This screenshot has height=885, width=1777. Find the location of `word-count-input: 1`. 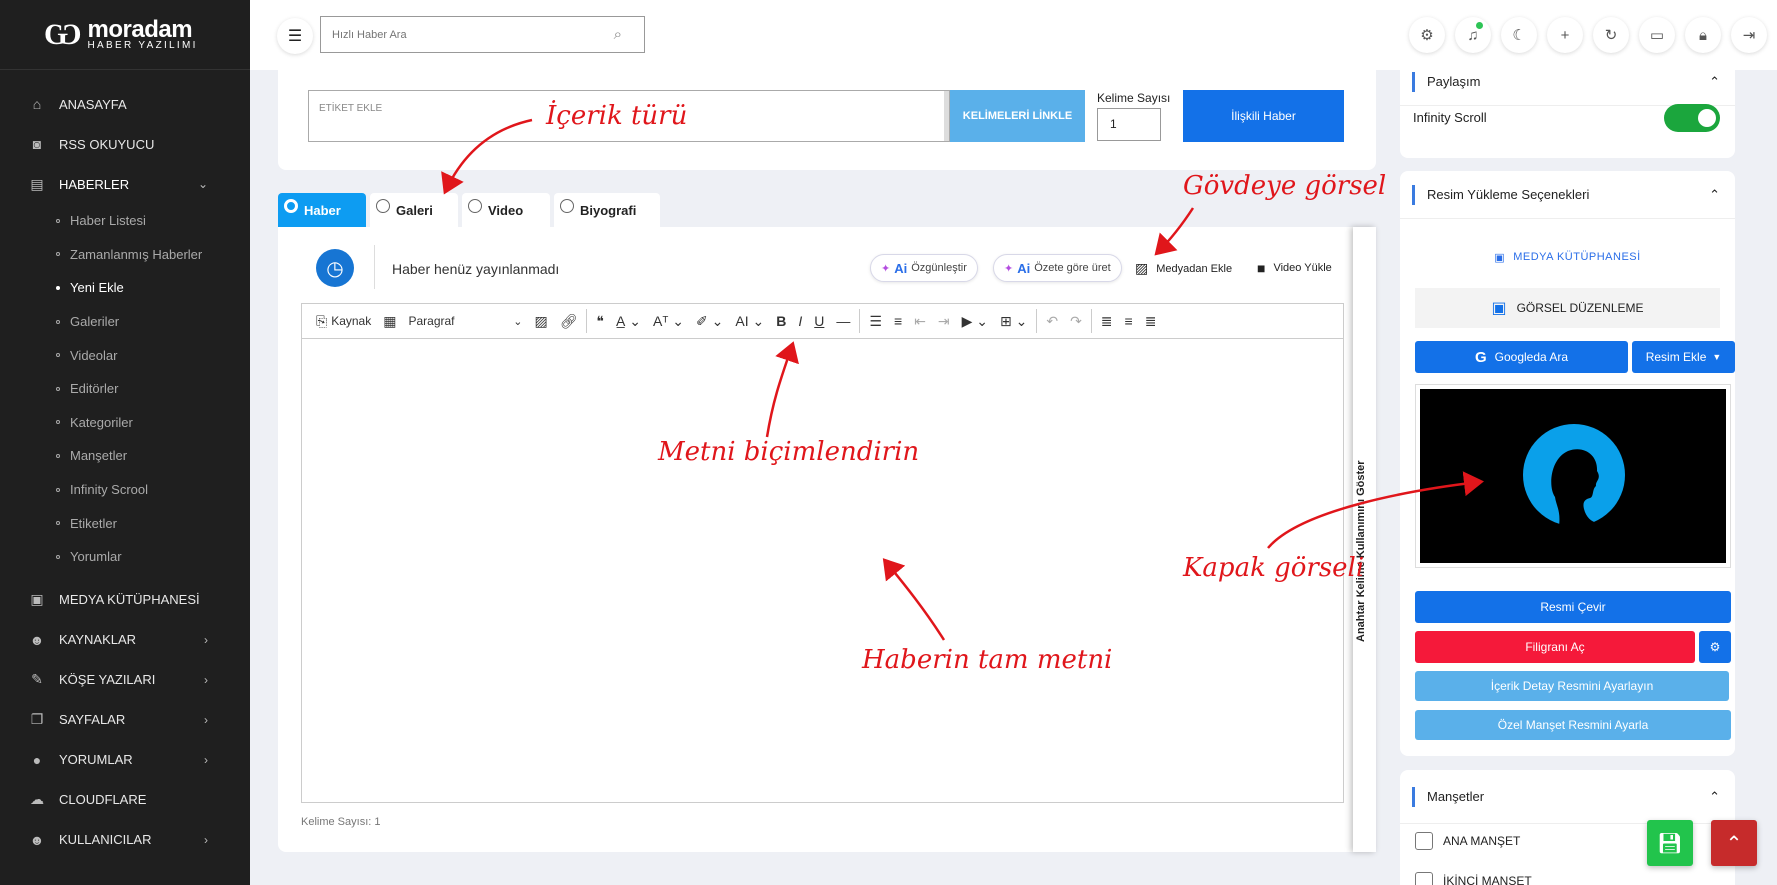

word-count-input: 1 is located at coordinates (1129, 124).